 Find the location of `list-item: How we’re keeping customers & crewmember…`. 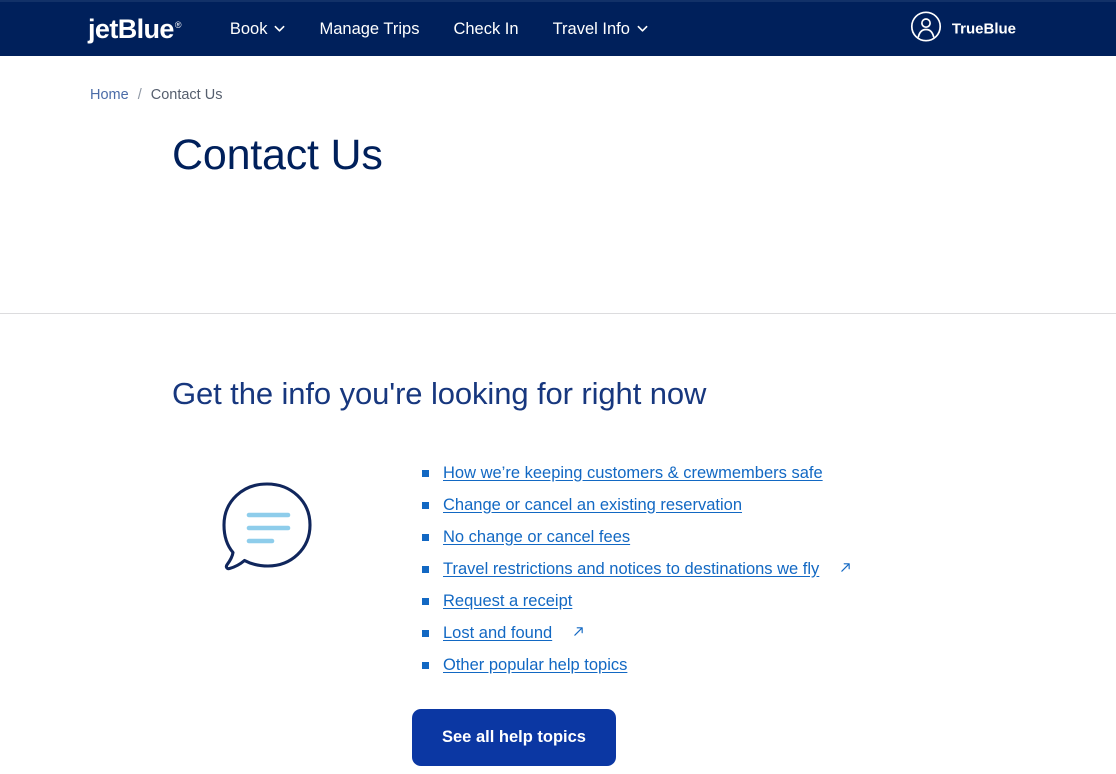

list-item: How we’re keeping customers & crewmember… is located at coordinates (636, 473).